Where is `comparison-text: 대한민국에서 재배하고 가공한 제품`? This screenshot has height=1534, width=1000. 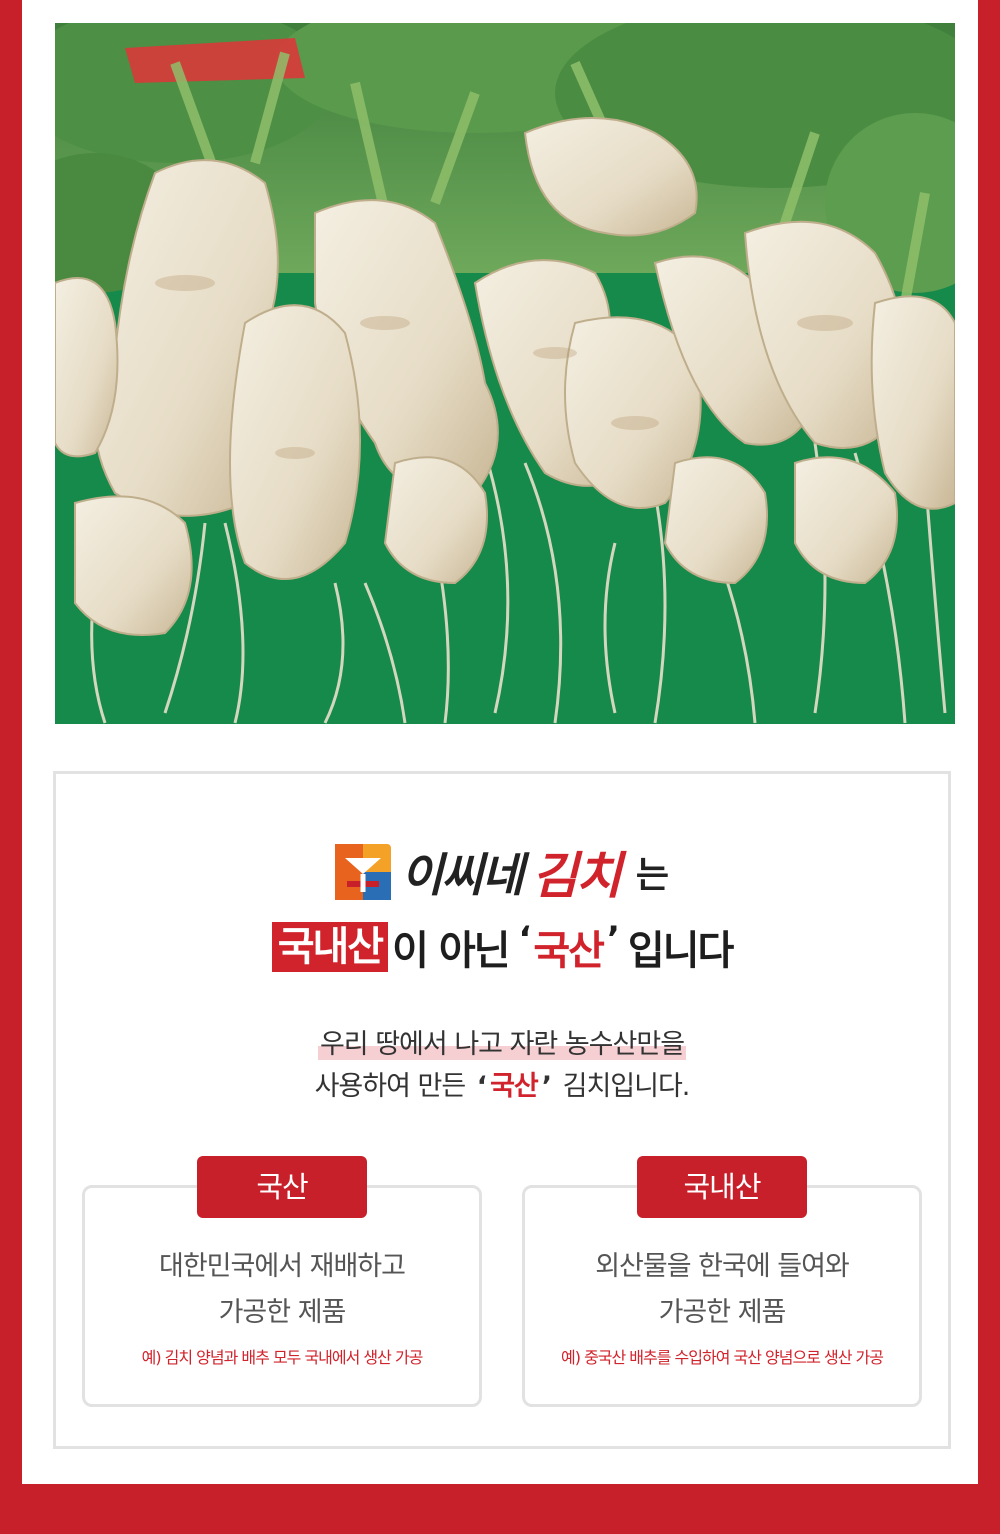 comparison-text: 대한민국에서 재배하고 가공한 제품 is located at coordinates (282, 1290).